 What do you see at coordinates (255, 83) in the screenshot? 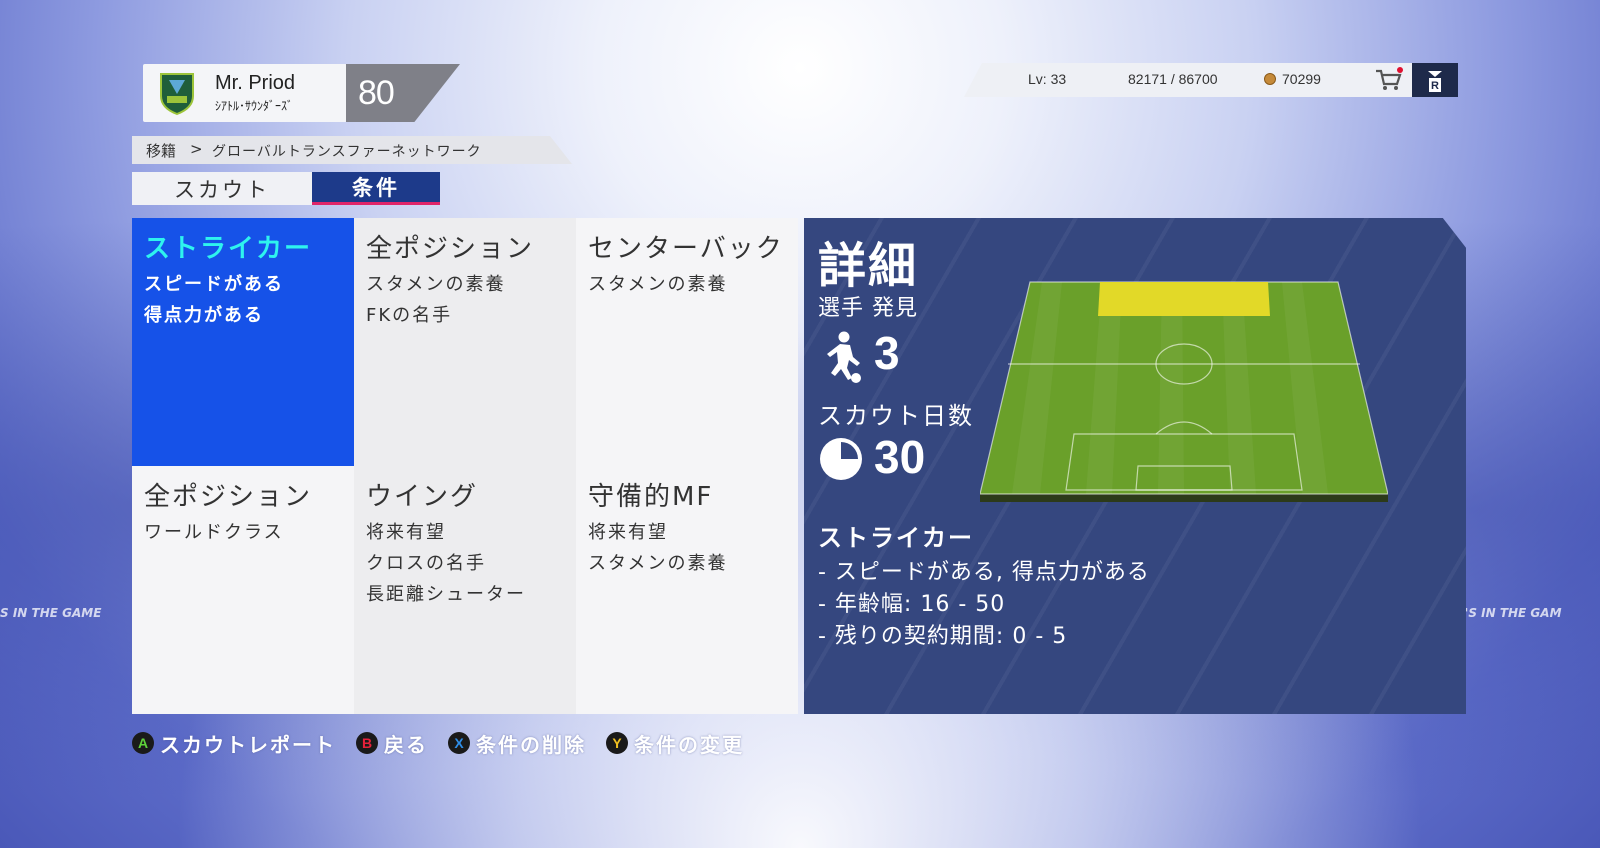
I see `manager-name: Mr. Priod` at bounding box center [255, 83].